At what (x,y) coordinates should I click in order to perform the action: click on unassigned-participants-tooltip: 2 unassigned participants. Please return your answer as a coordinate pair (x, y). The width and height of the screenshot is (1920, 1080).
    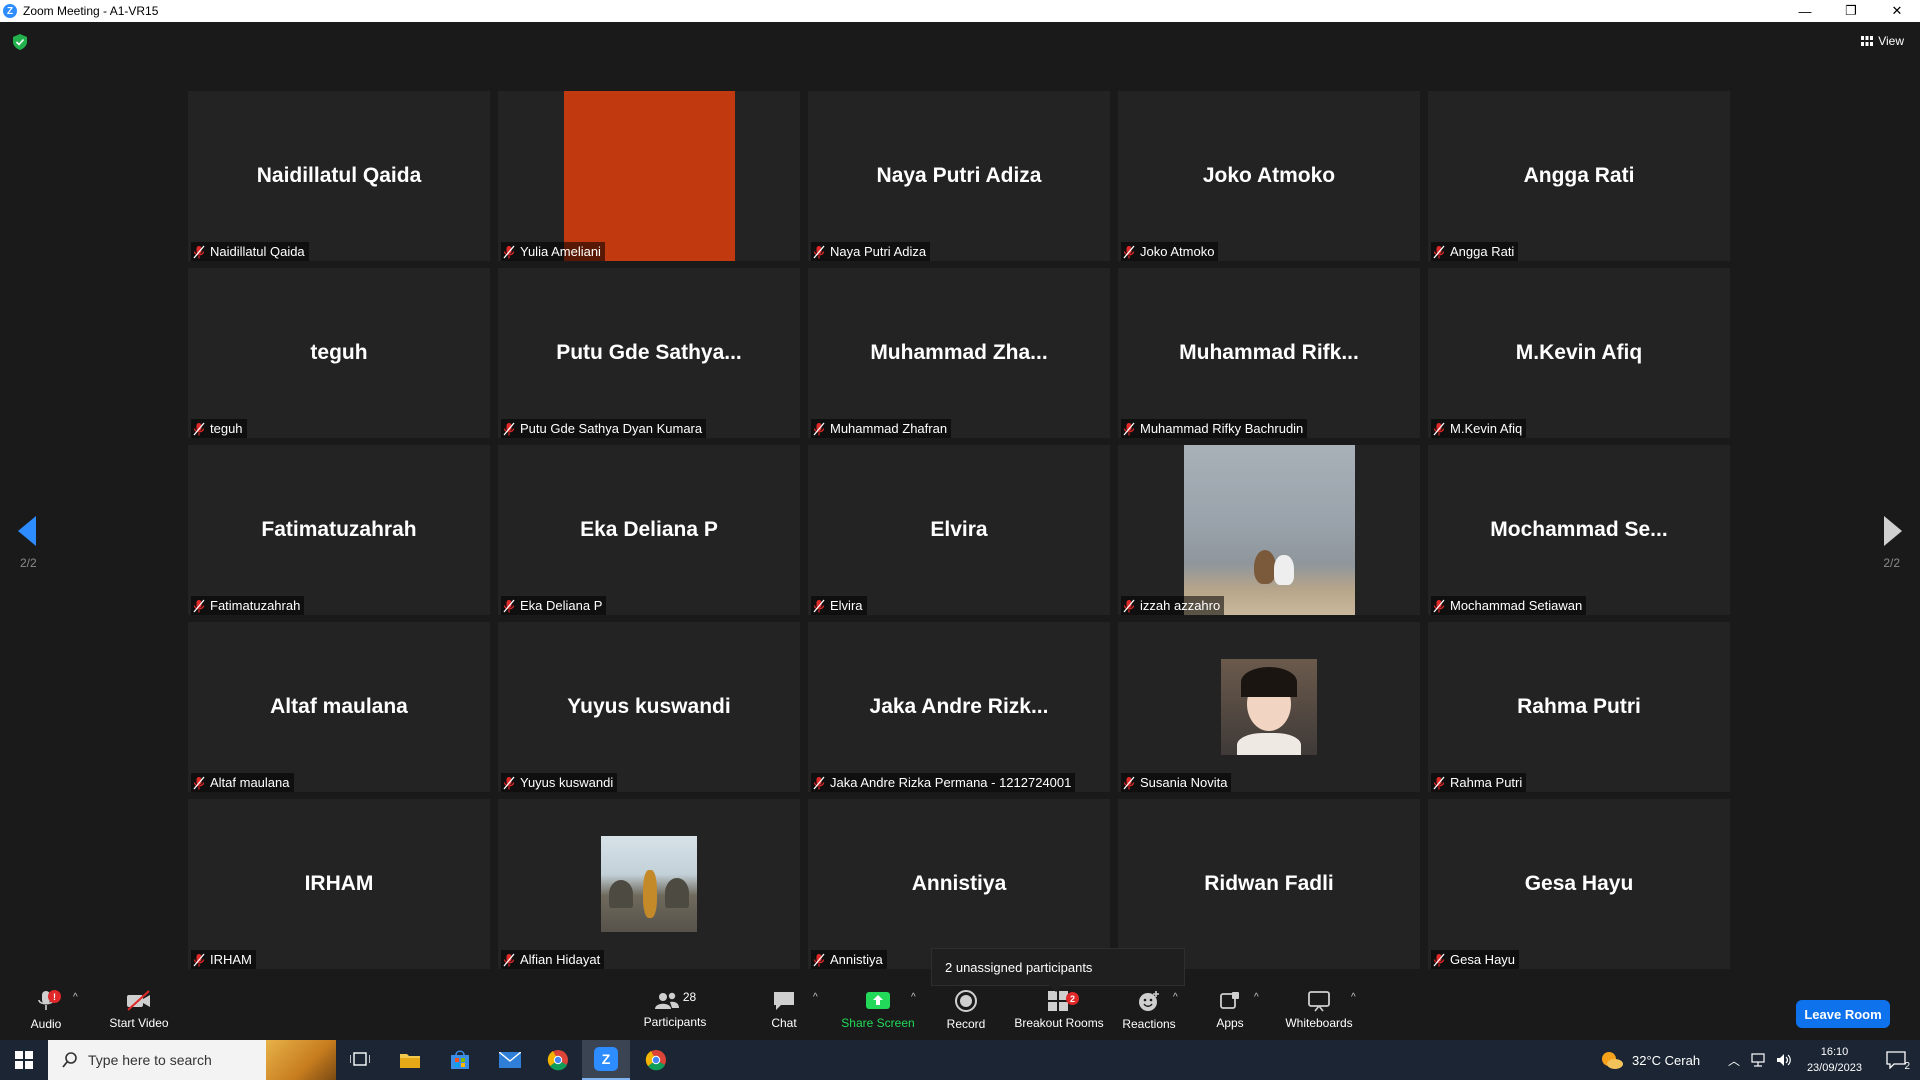
    Looking at the image, I should click on (1058, 970).